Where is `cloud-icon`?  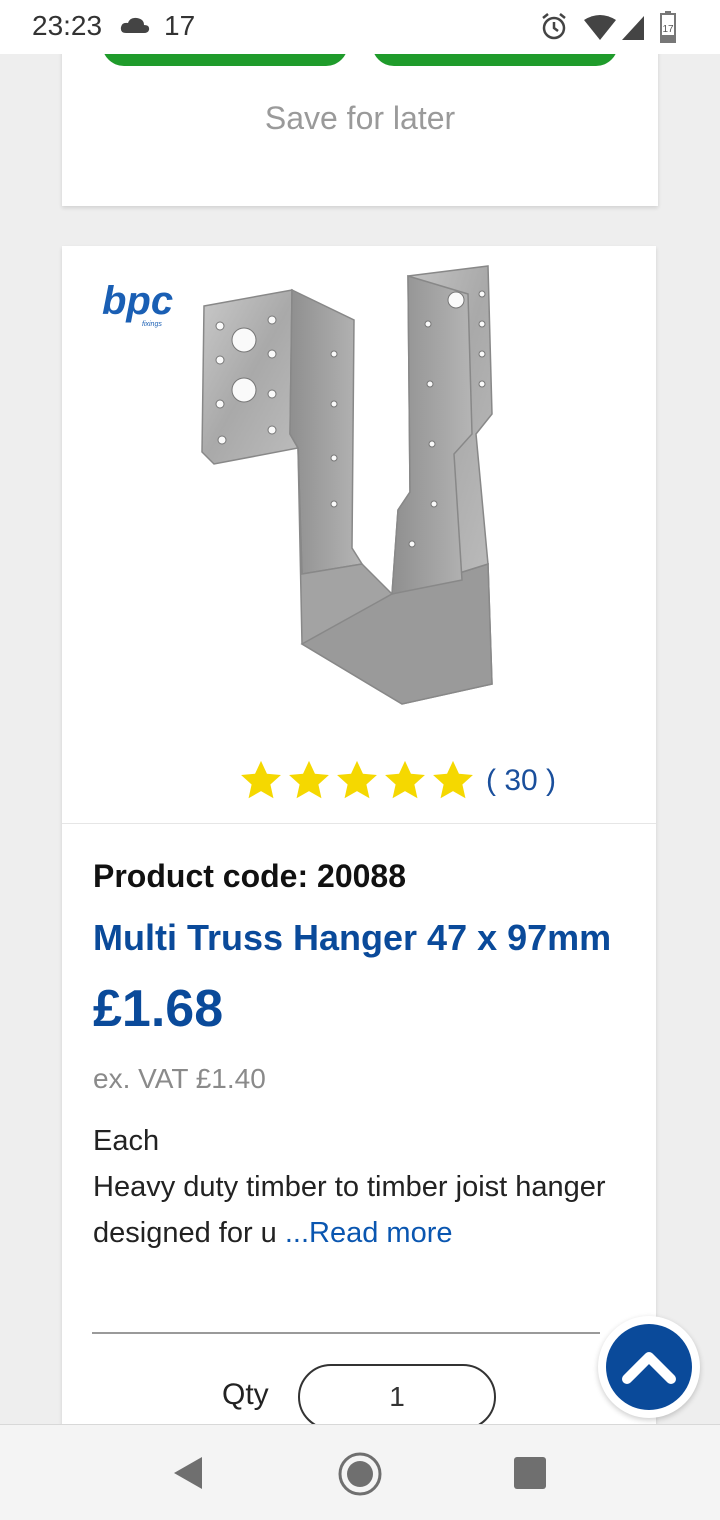
cloud-icon is located at coordinates (135, 25).